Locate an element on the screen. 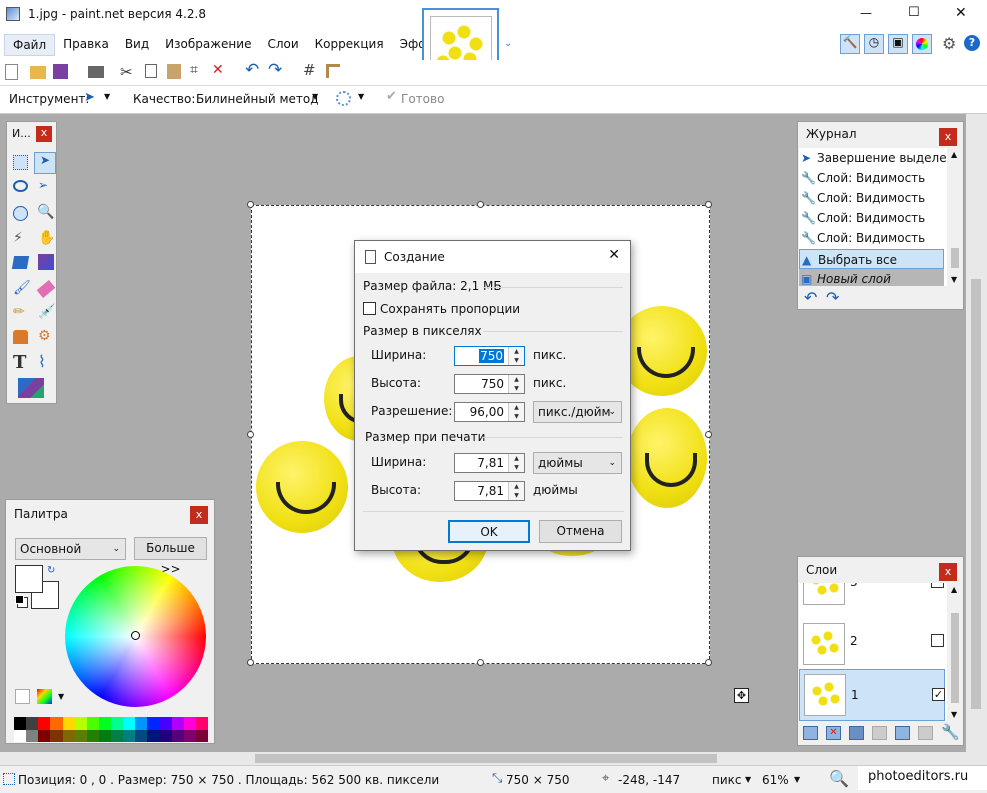 This screenshot has height=793, width=987. menu-image: Изображение is located at coordinates (208, 45).